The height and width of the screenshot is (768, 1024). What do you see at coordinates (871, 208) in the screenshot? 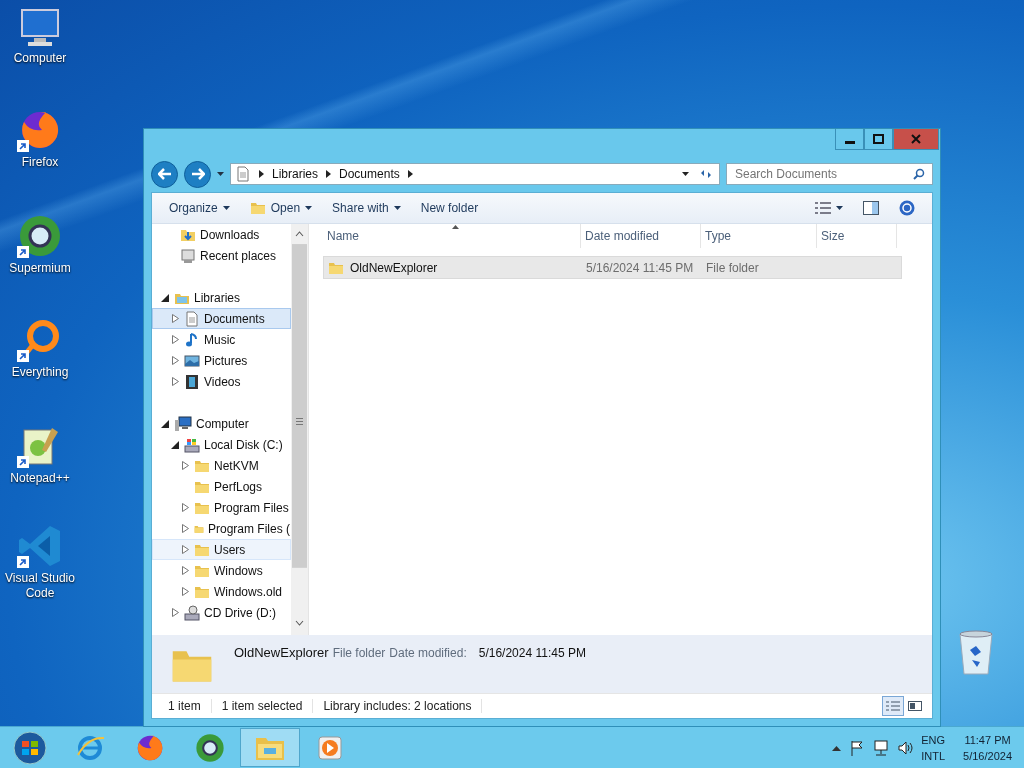
I see `pane-icon` at bounding box center [871, 208].